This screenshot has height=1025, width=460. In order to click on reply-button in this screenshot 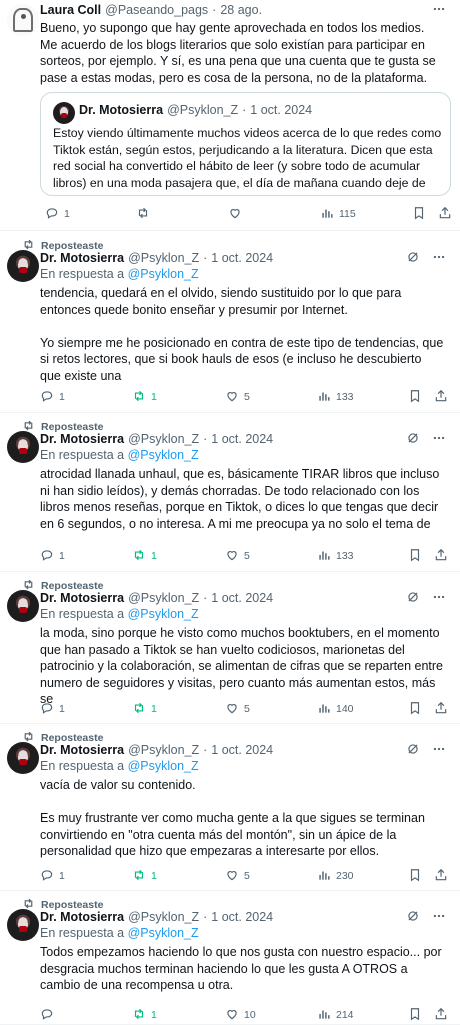, I will do `click(49, 1015)`.